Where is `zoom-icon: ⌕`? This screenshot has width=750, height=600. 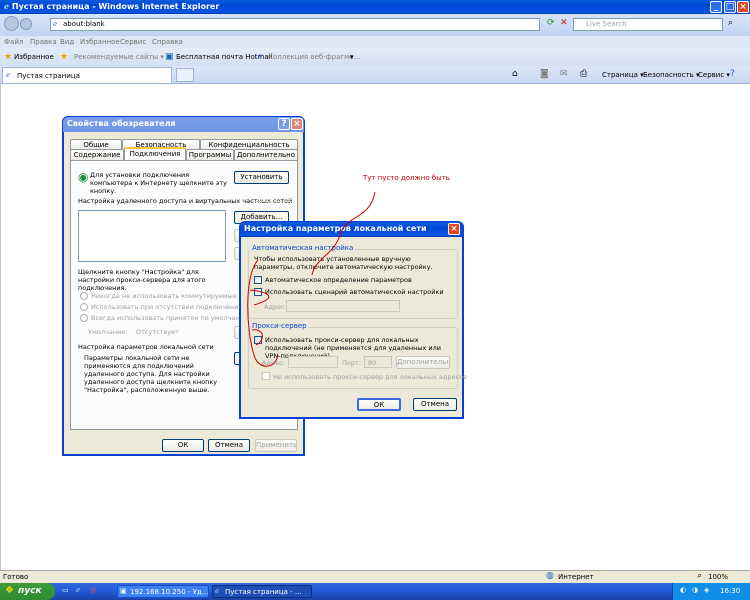
zoom-icon: ⌕ is located at coordinates (699, 576).